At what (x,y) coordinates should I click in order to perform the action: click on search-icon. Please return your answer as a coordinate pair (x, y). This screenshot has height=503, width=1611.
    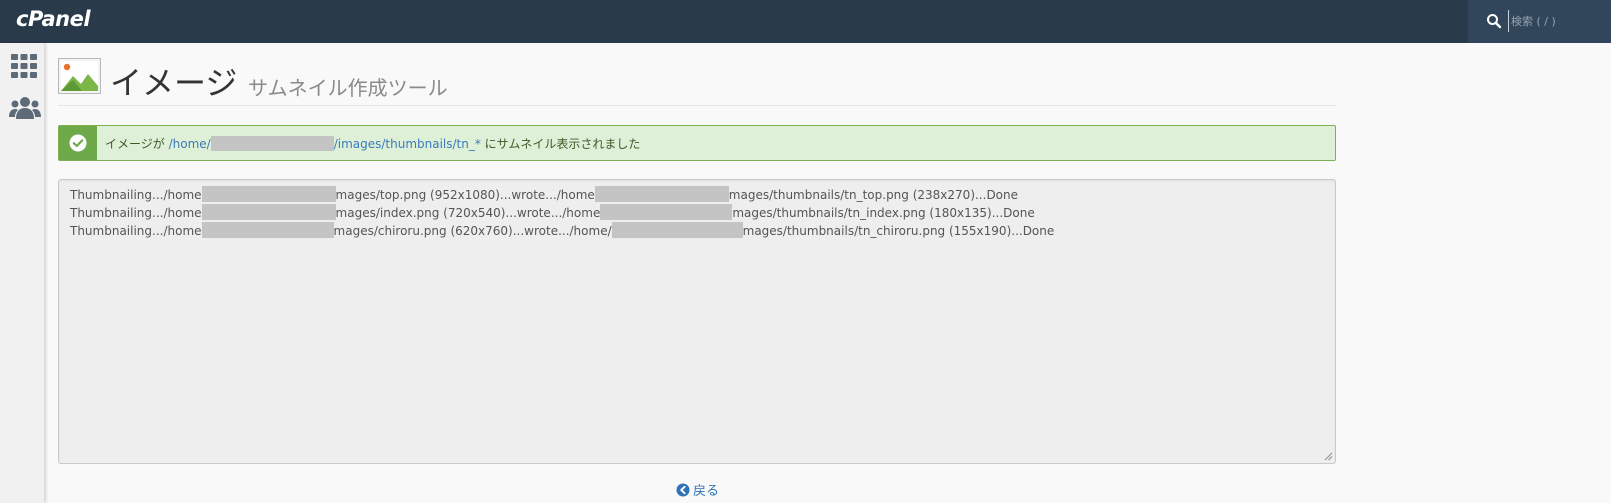
    Looking at the image, I should click on (1494, 21).